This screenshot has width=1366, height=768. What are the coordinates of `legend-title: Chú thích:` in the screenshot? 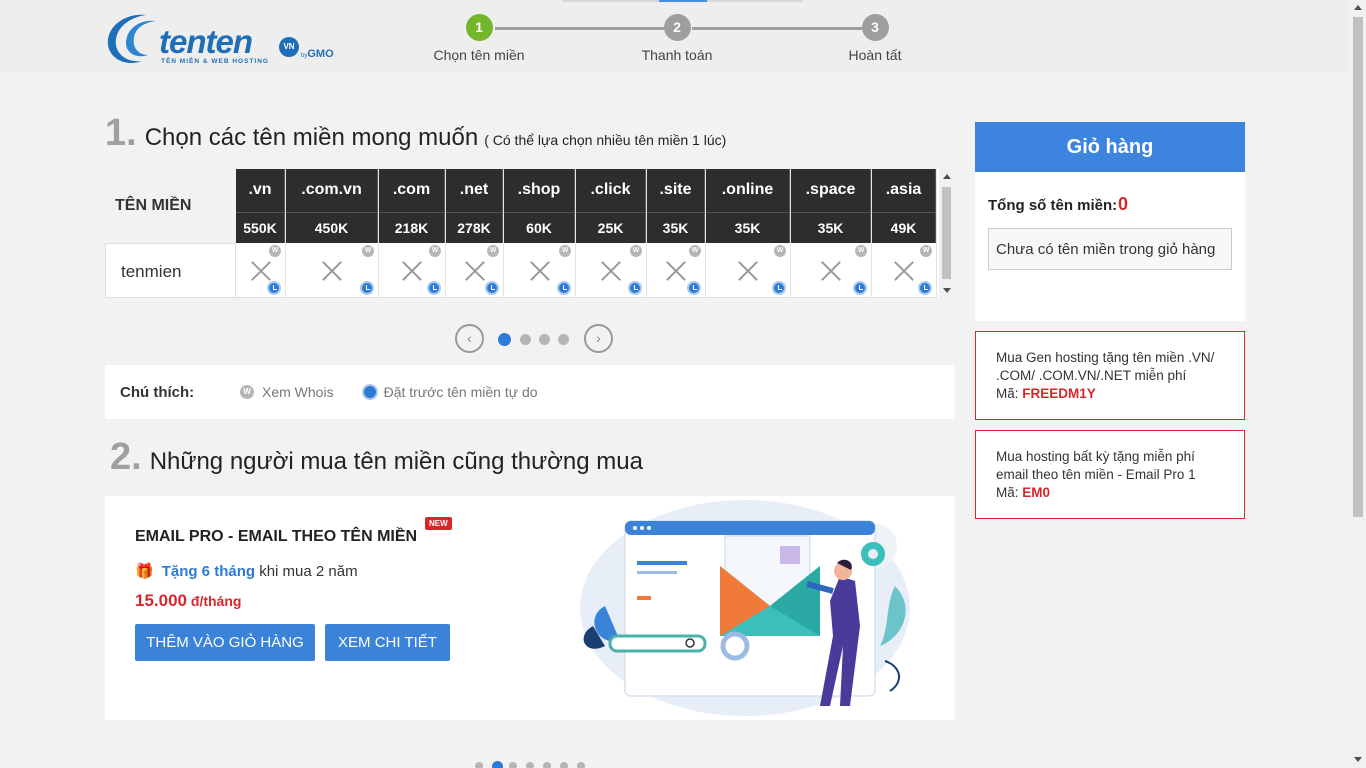 It's located at (157, 392).